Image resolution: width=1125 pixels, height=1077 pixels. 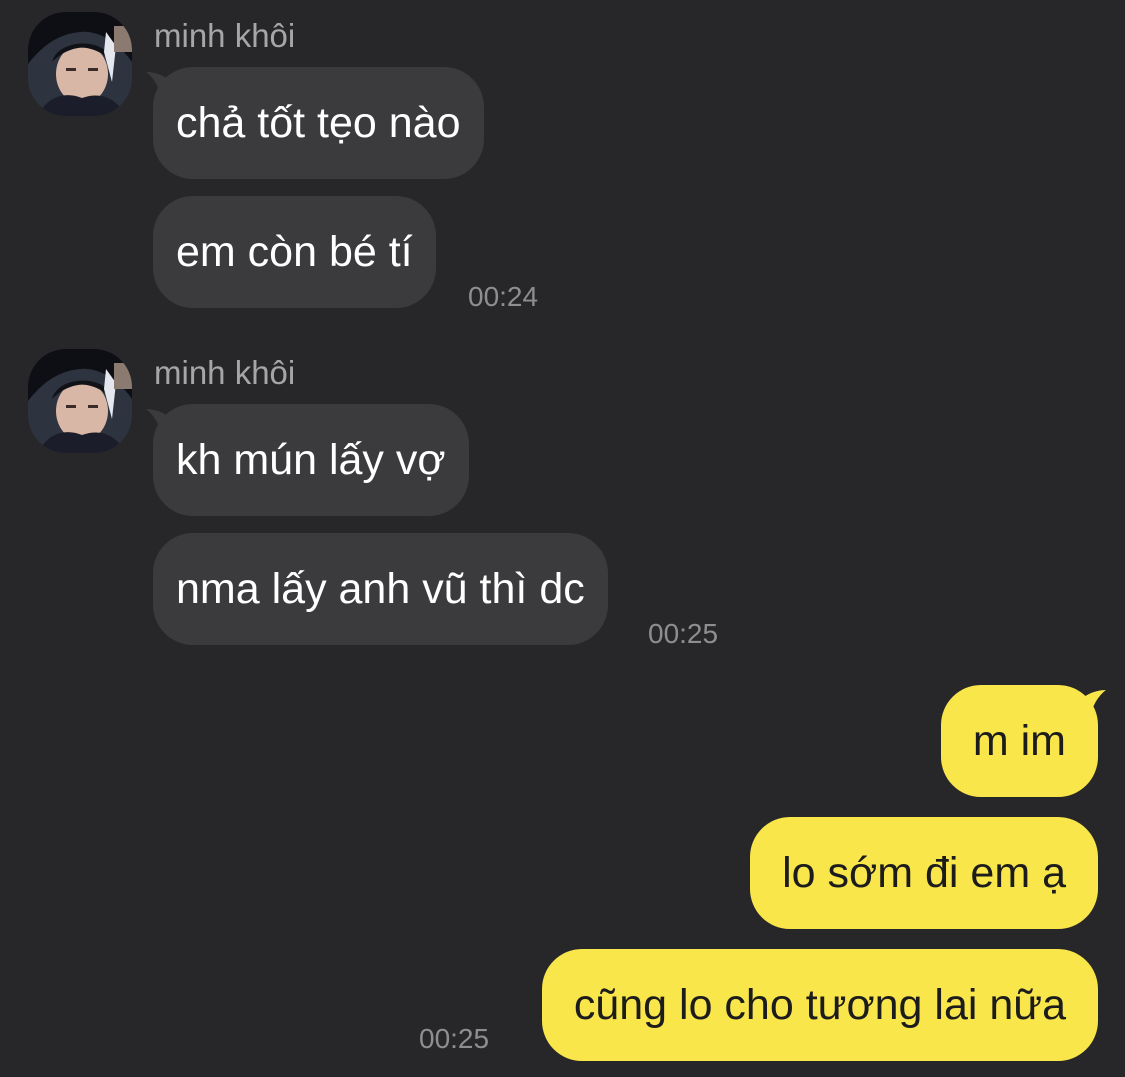 What do you see at coordinates (1019, 741) in the screenshot?
I see `outgoing-message-bubble: m im` at bounding box center [1019, 741].